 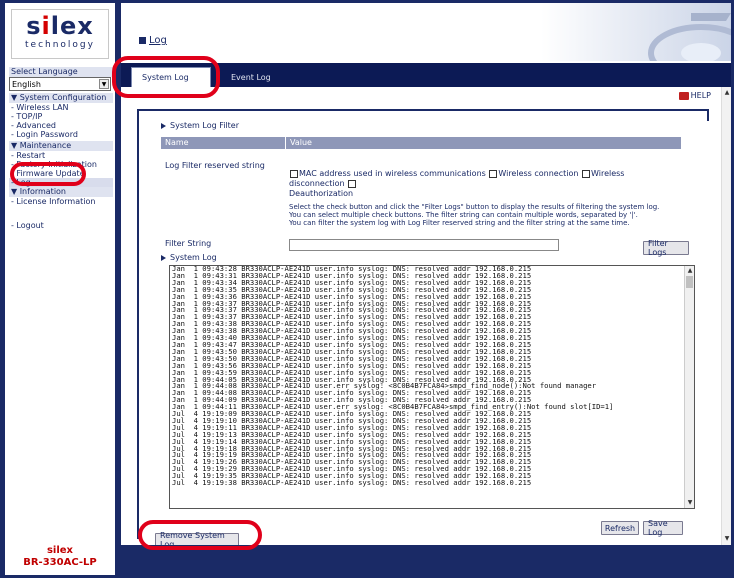 What do you see at coordinates (61, 134) in the screenshot?
I see `sidebar-item-login-password: - Login Password` at bounding box center [61, 134].